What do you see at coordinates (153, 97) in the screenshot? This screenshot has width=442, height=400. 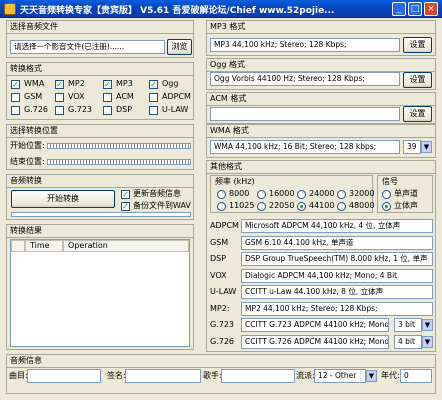 I see `format-checkbox-adpcm` at bounding box center [153, 97].